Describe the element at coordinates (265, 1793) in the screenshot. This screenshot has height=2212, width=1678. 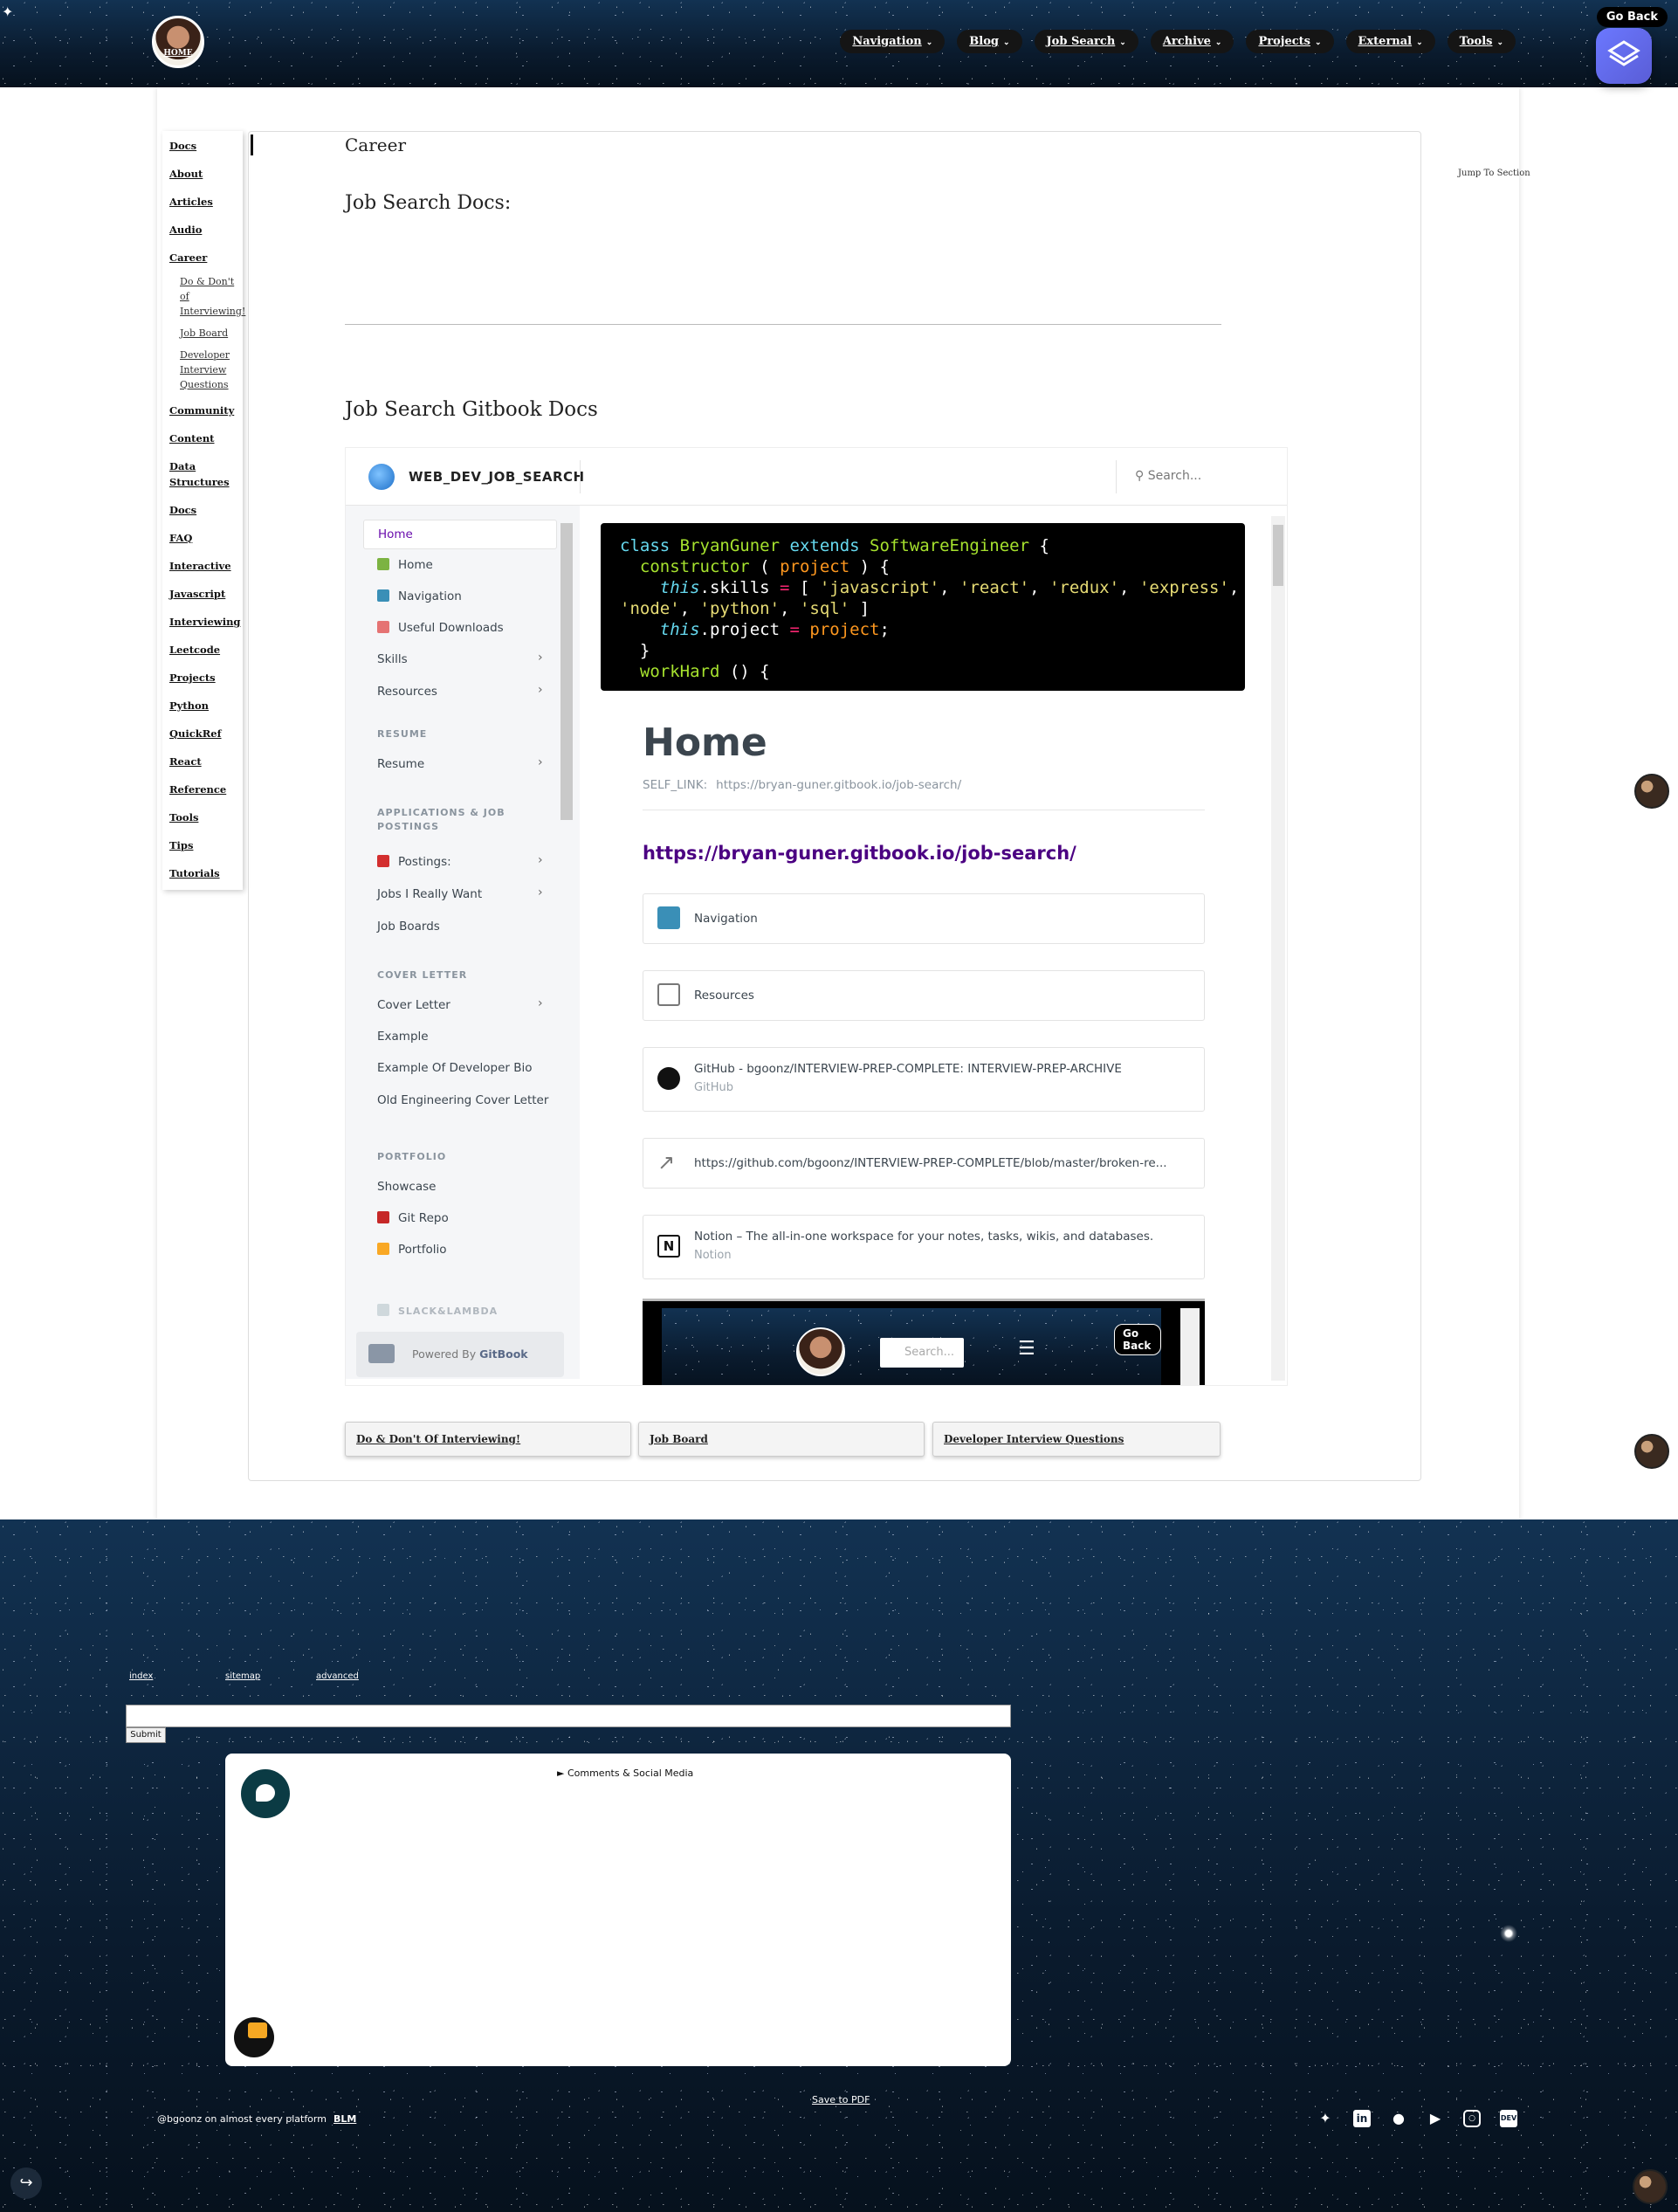
I see `chat-icon` at that location.